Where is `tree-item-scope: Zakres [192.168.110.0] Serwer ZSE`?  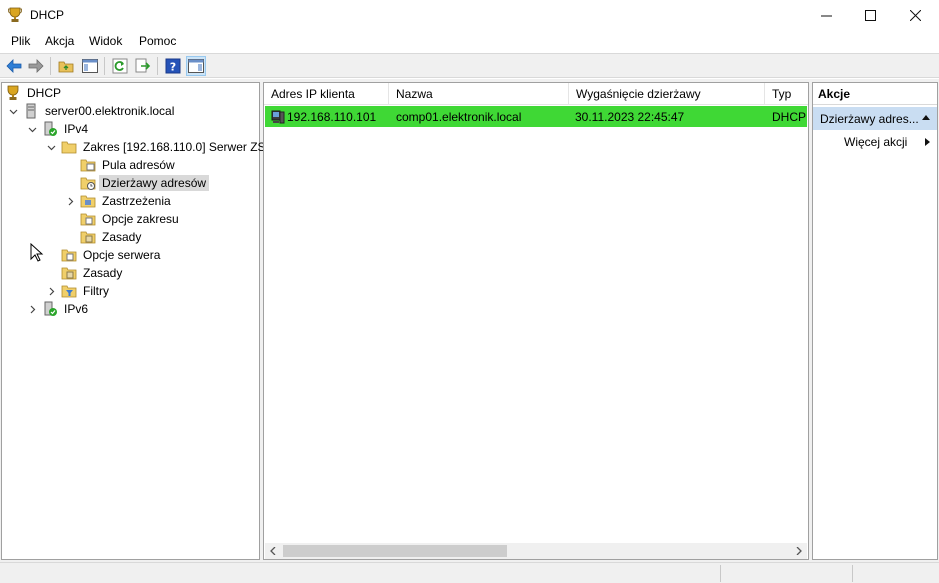
tree-item-scope: Zakres [192.168.110.0] Serwer ZSE is located at coordinates (161, 147).